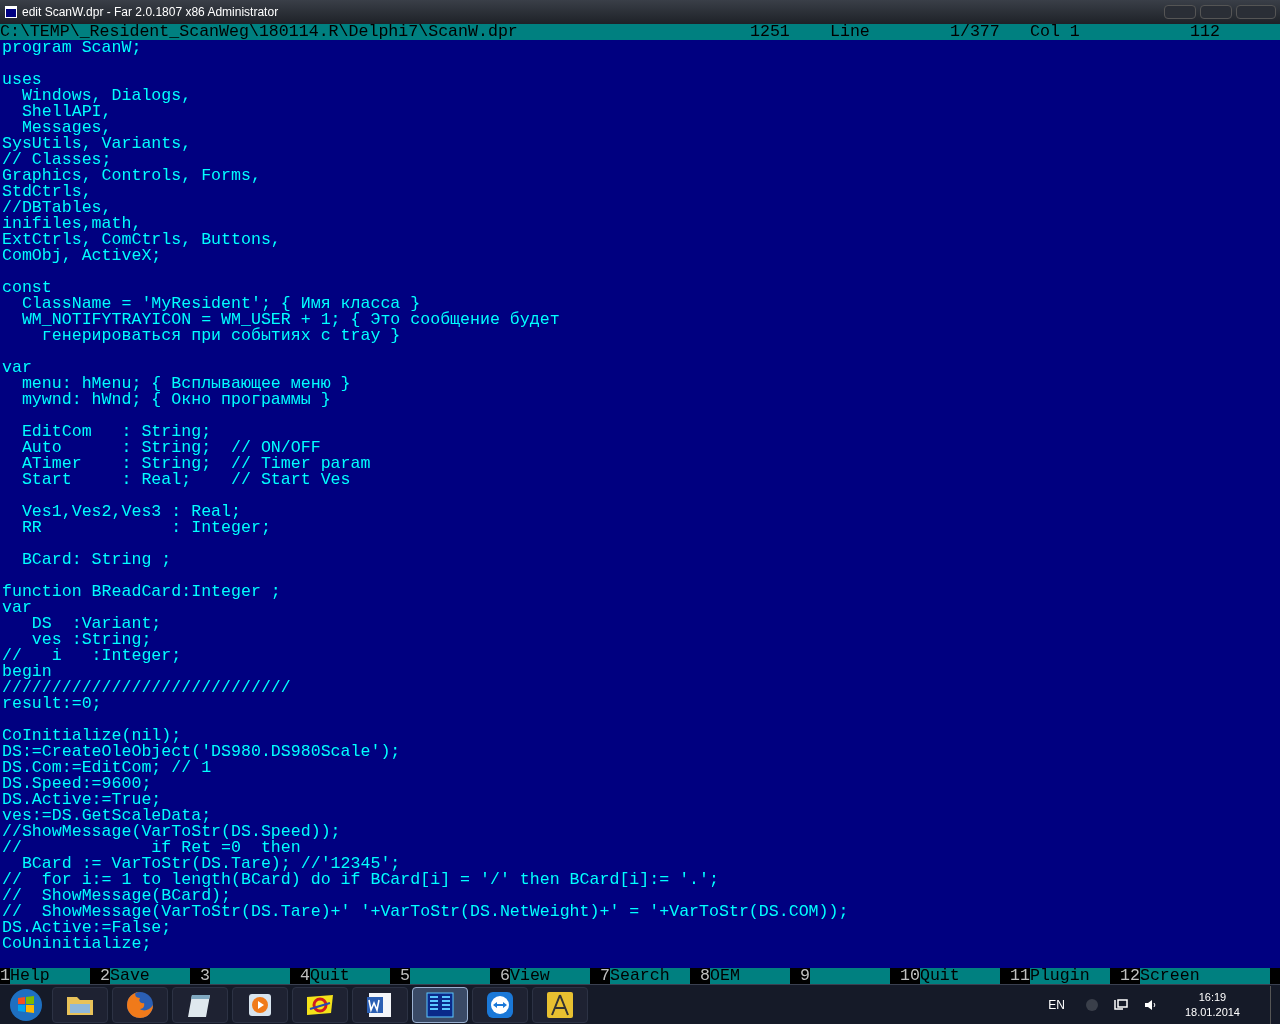 This screenshot has height=1024, width=1280. What do you see at coordinates (259, 32) in the screenshot?
I see `file-path: C:\TEMP\_Resident_ScanWeg\180114.R\Delphi7\ScanW.dpr` at bounding box center [259, 32].